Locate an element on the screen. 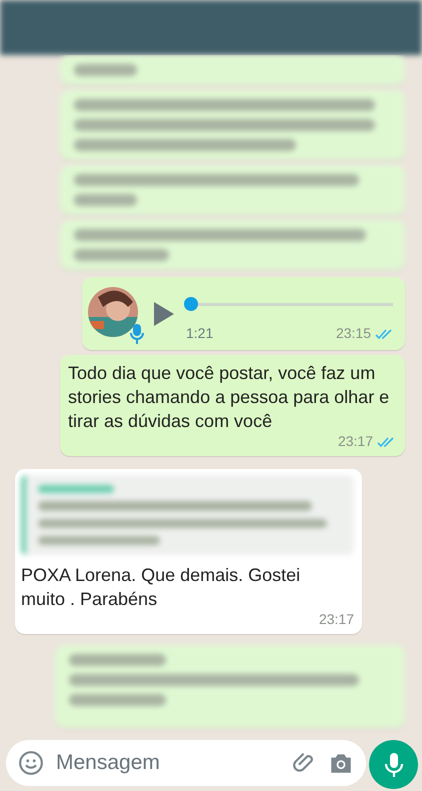 This screenshot has width=422, height=791. message-text: POXA Lorena. Que demais. Gostei muito . Parabéns is located at coordinates (161, 587).